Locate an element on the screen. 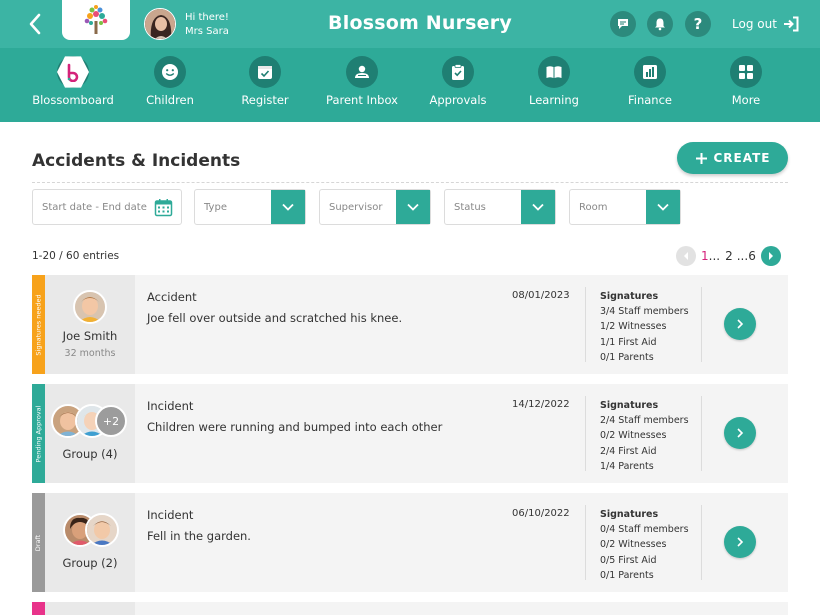 The image size is (820, 615). calendar-icon is located at coordinates (163, 207).